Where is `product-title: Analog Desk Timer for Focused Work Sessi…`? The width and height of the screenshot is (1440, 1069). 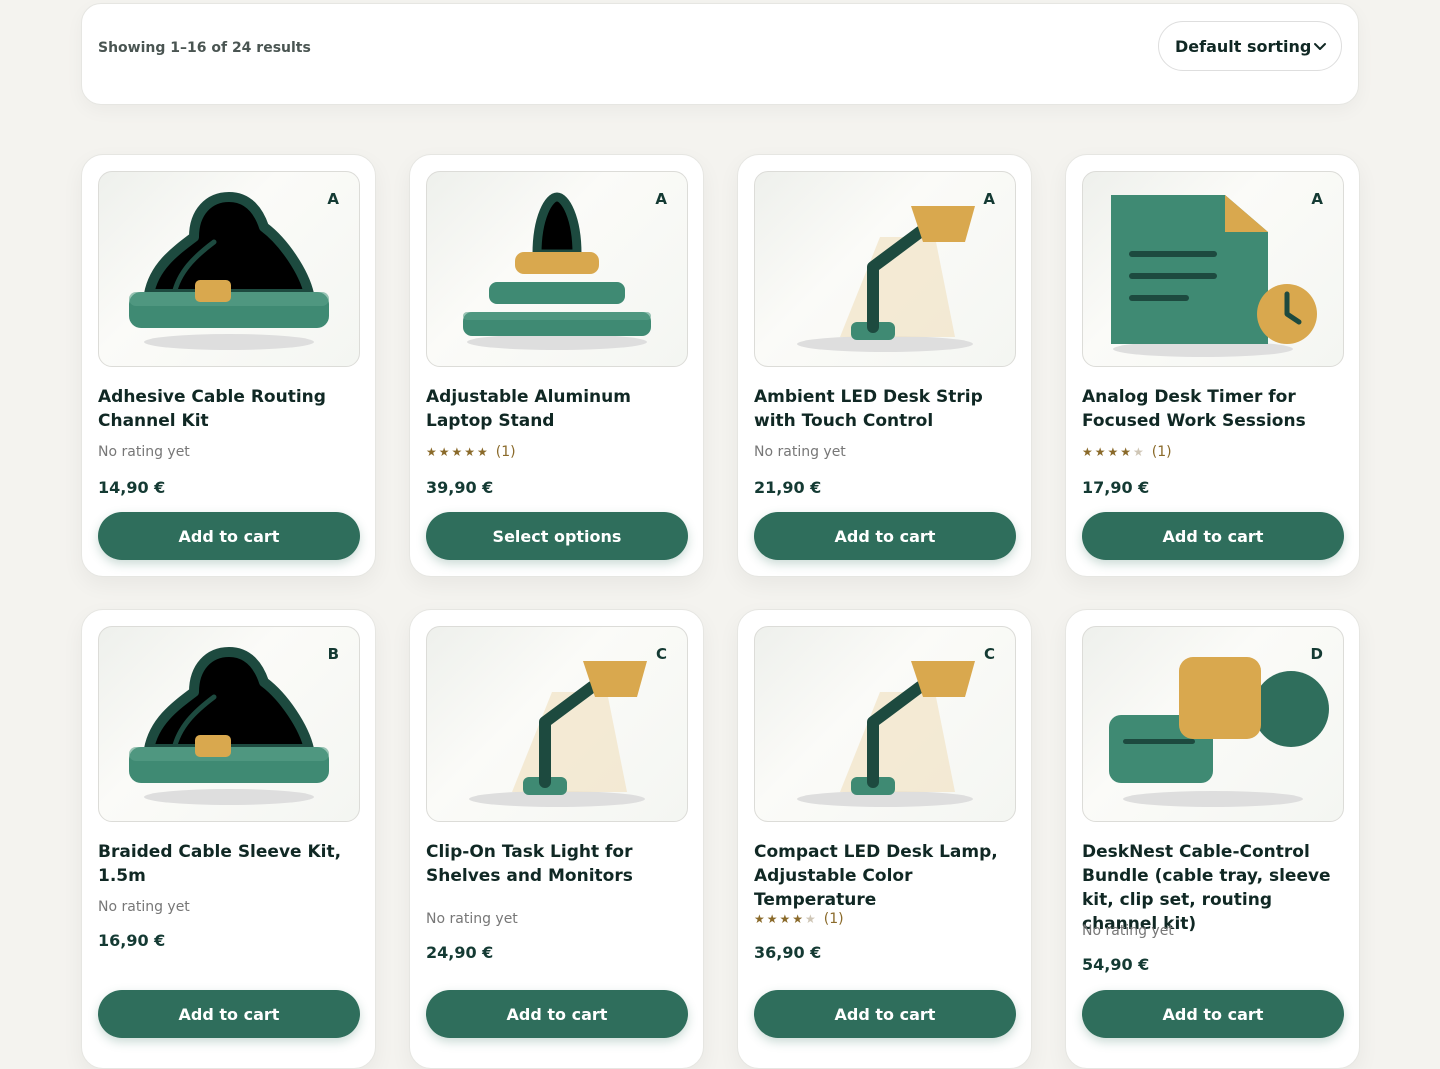 product-title: Analog Desk Timer for Focused Work Sessi… is located at coordinates (1213, 409).